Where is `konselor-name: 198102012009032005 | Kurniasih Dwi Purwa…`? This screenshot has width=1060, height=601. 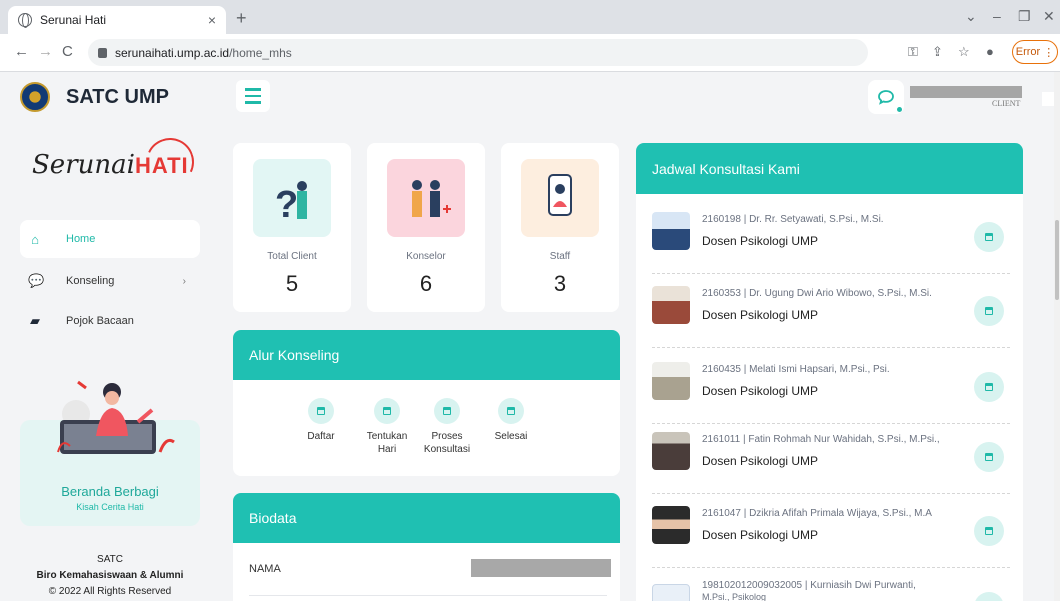 konselor-name: 198102012009032005 | Kurniasih Dwi Purwa… is located at coordinates (809, 585).